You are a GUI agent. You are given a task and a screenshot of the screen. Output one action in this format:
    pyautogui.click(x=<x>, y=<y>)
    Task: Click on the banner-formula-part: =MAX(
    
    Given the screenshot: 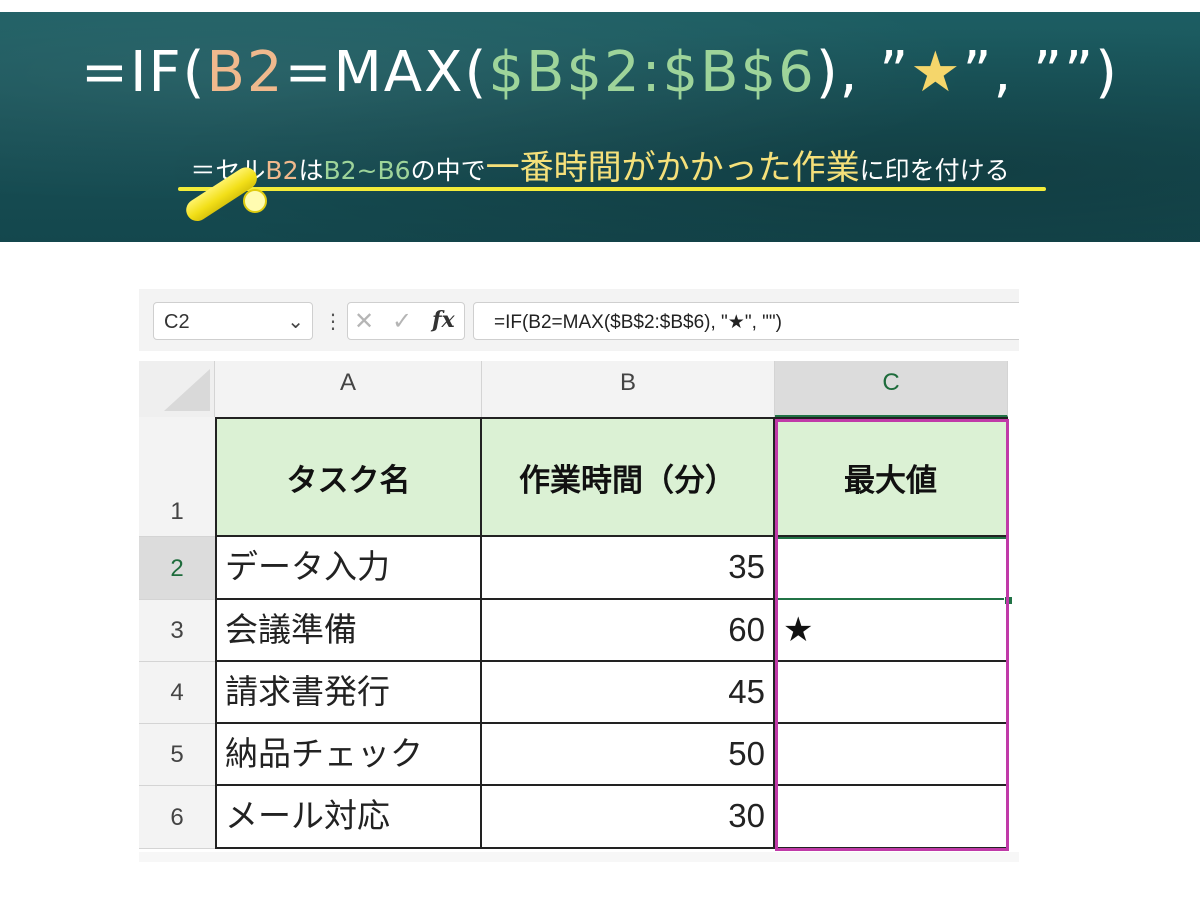 What is the action you would take?
    pyautogui.click(x=386, y=72)
    